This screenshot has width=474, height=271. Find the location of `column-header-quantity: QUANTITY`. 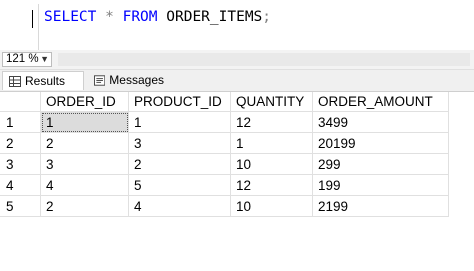

column-header-quantity: QUANTITY is located at coordinates (271, 102).